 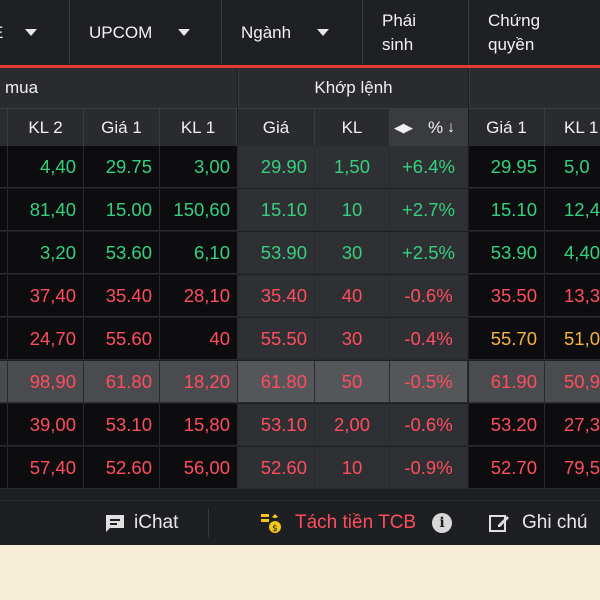 I want to click on cell-gia1: 53.10, so click(x=122, y=425).